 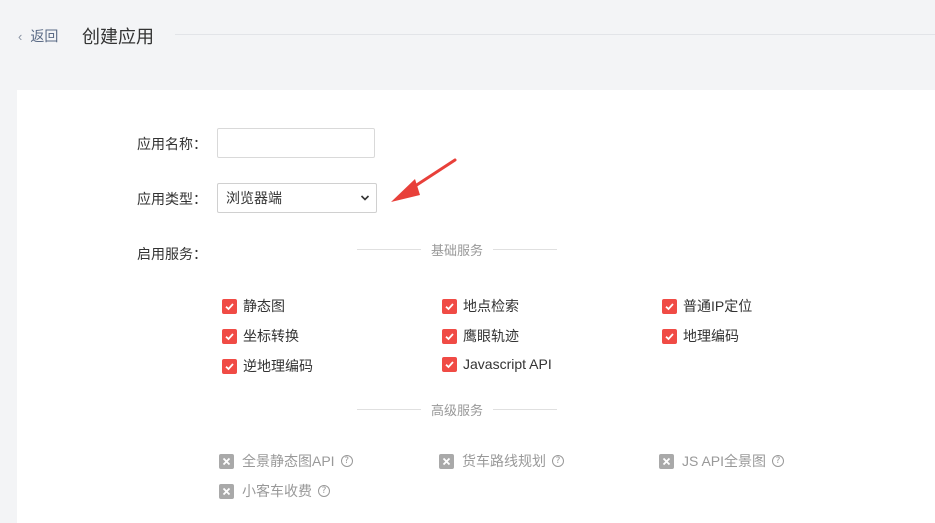 I want to click on top-bar: ‹ 返回 创建应用, so click(x=467, y=35).